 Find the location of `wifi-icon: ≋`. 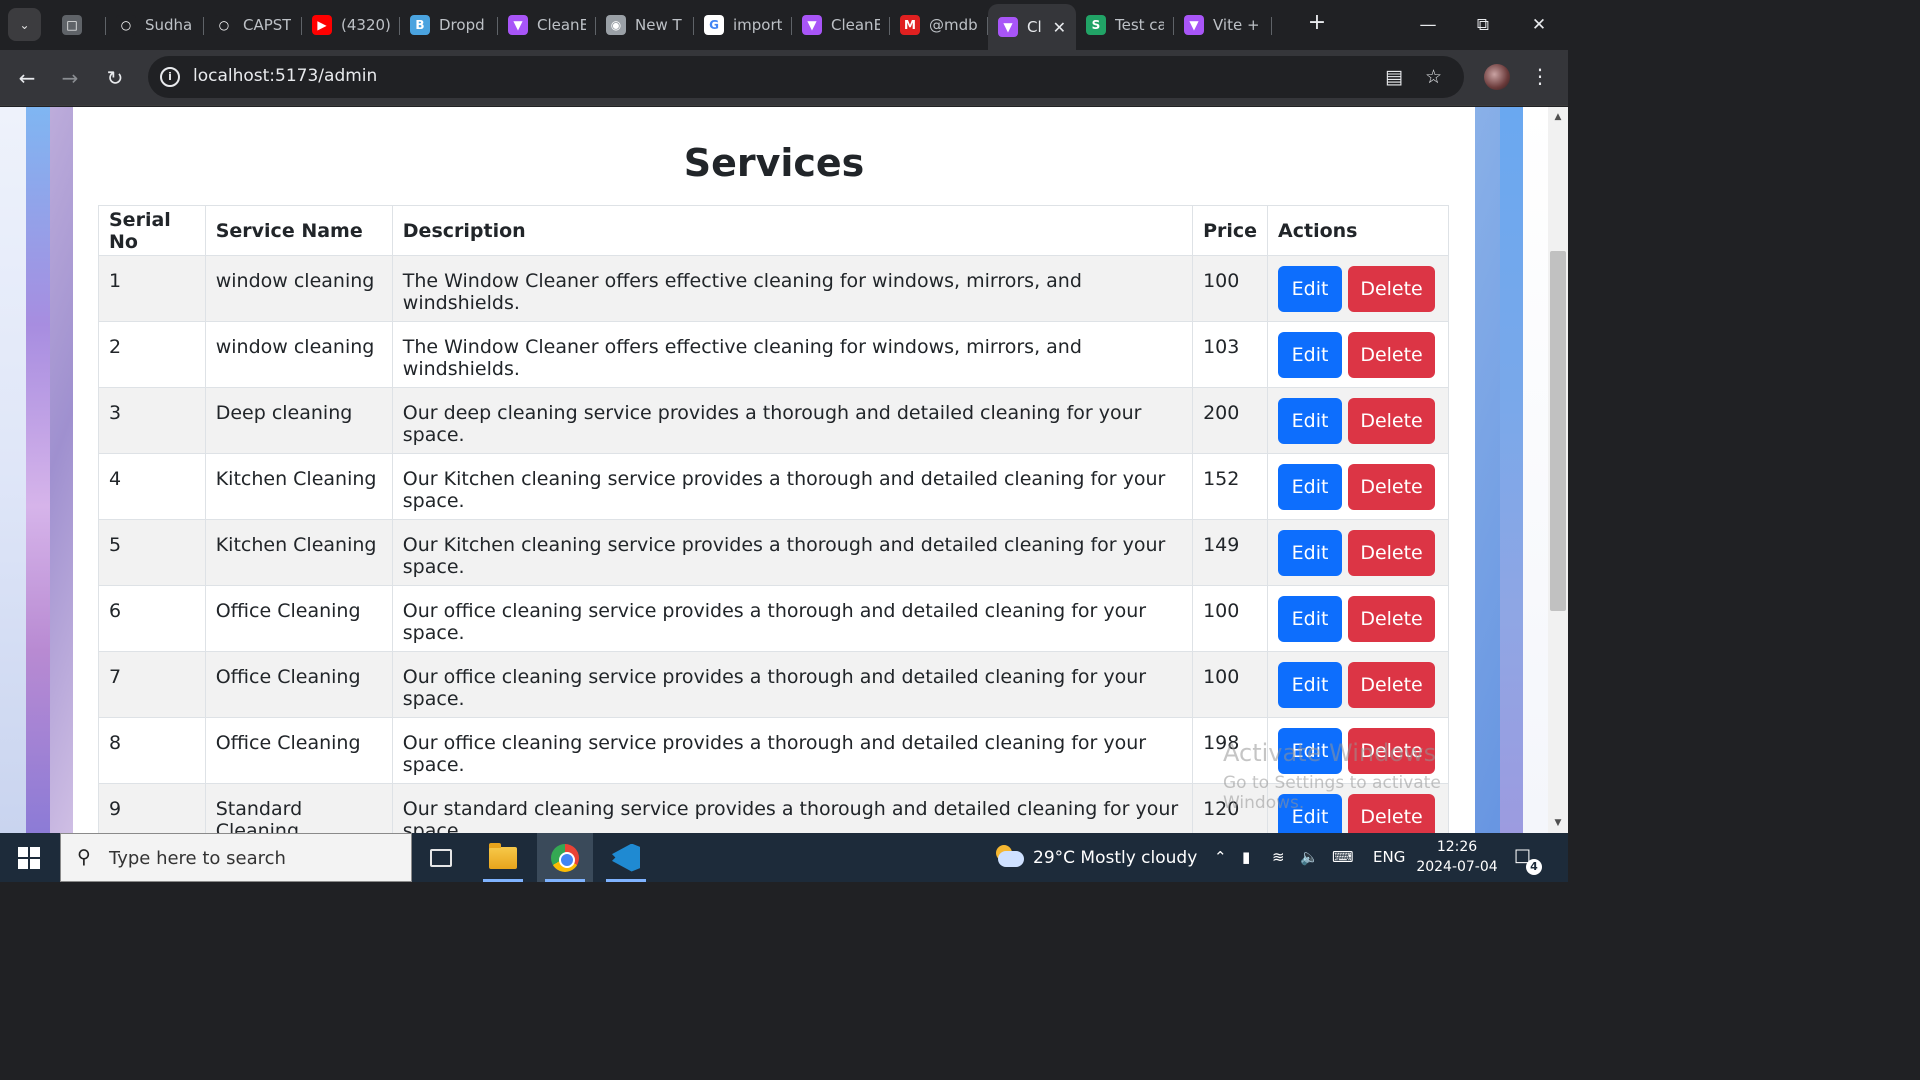

wifi-icon: ≋ is located at coordinates (1278, 857).